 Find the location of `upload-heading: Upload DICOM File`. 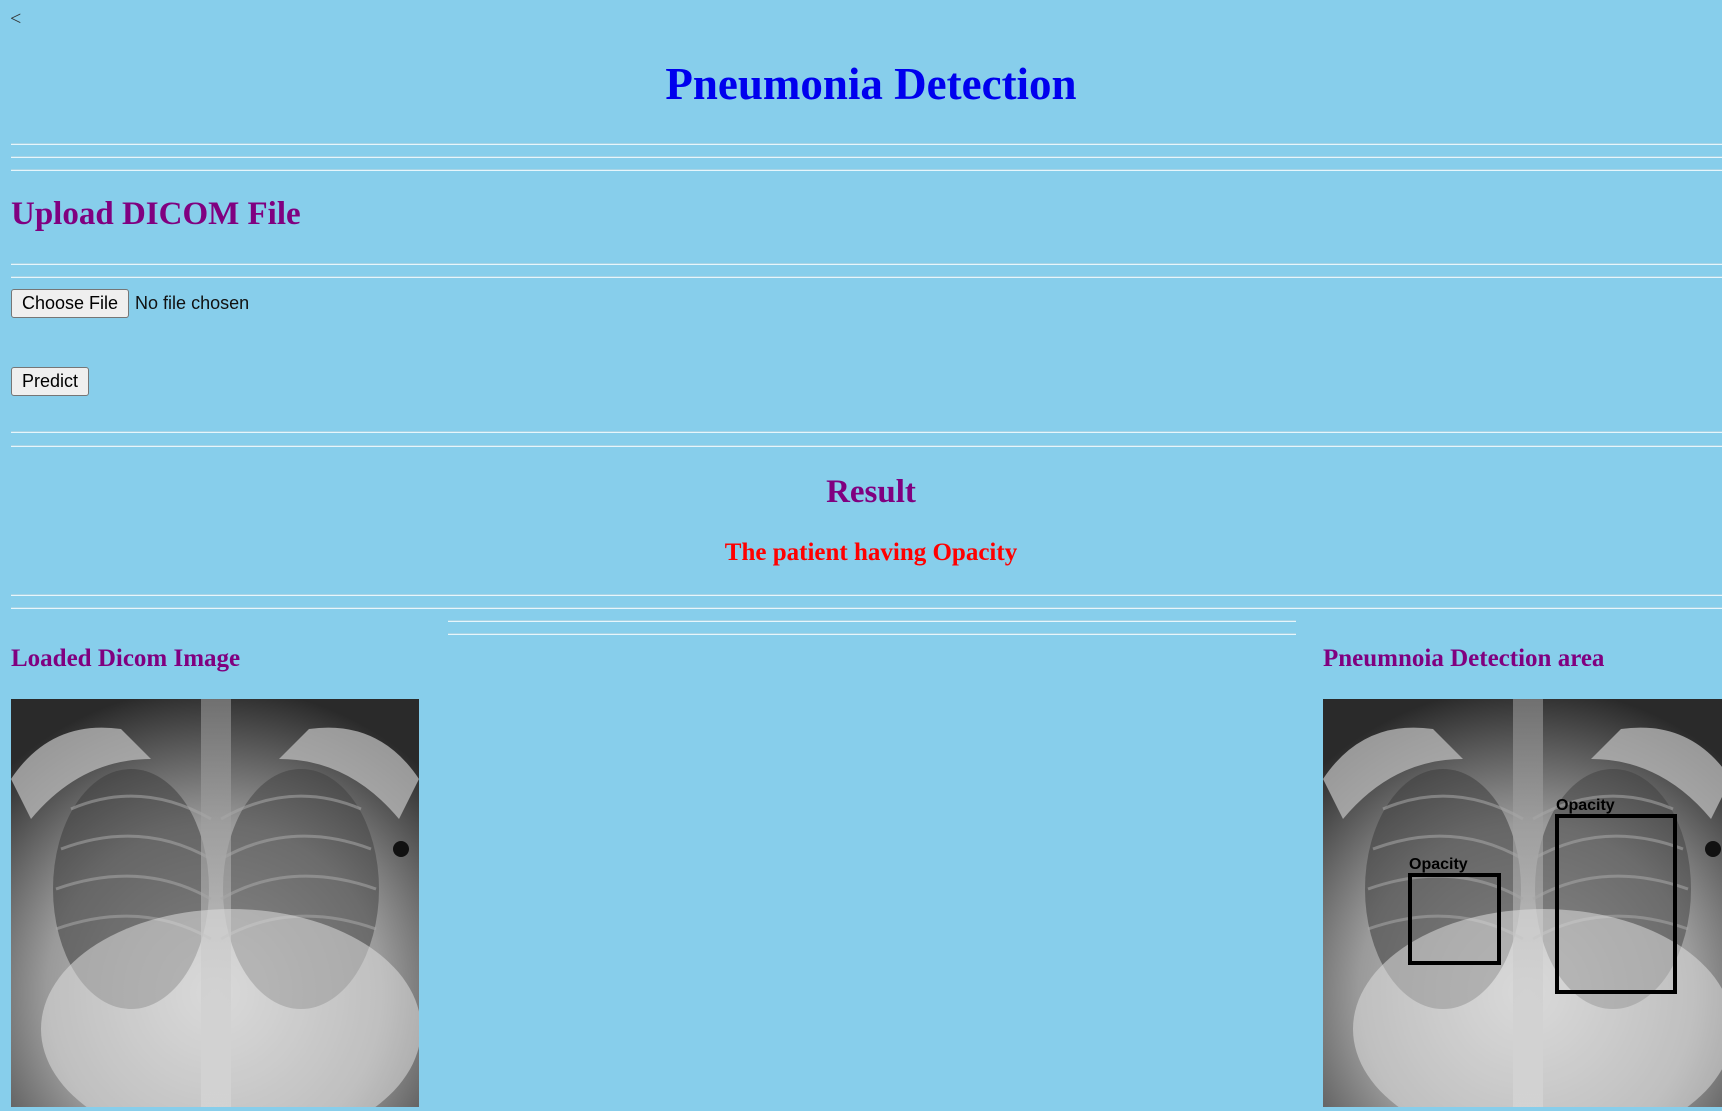

upload-heading: Upload DICOM File is located at coordinates (156, 214).